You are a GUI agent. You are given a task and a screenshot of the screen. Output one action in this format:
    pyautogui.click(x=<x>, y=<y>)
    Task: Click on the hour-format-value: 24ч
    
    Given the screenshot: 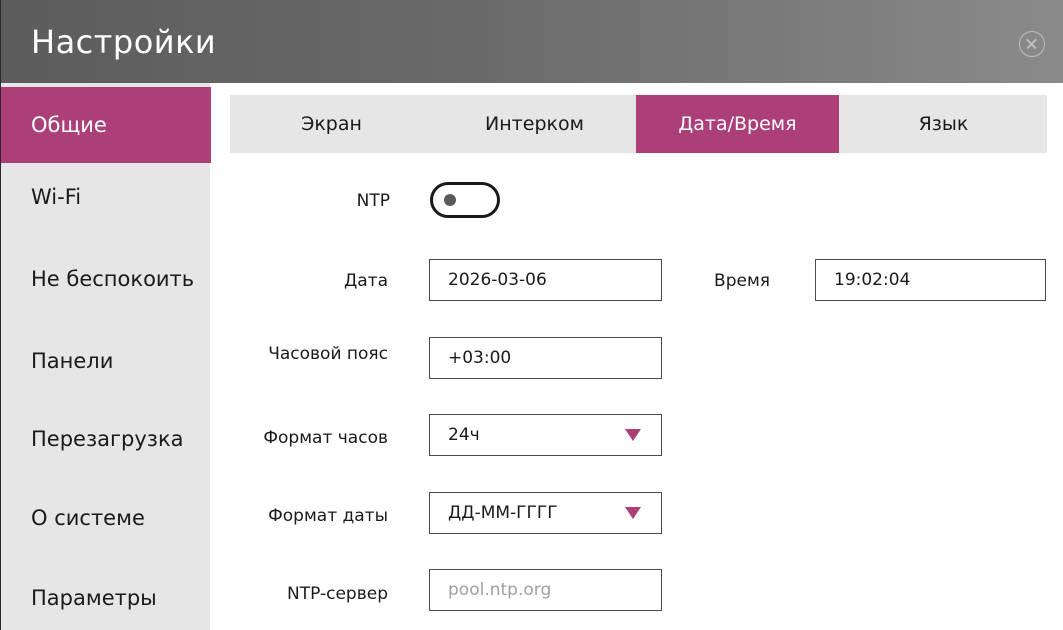 What is the action you would take?
    pyautogui.click(x=464, y=435)
    